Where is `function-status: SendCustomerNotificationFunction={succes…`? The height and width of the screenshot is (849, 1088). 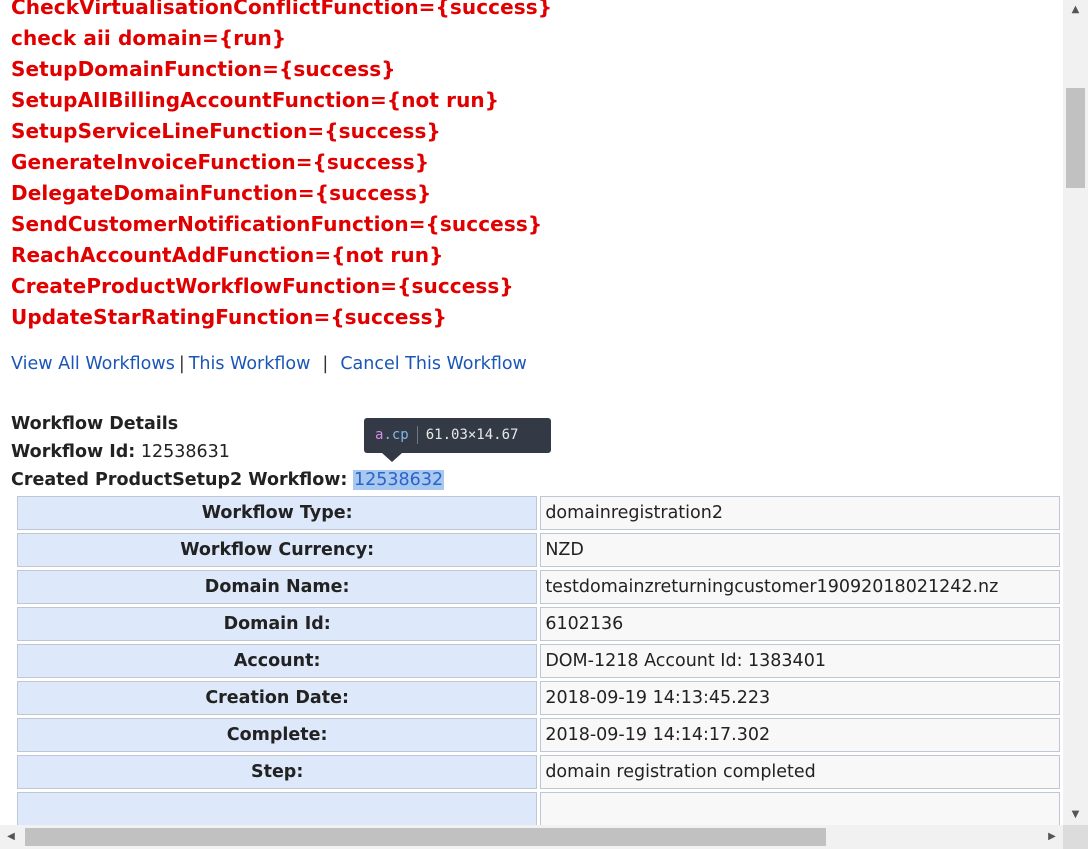
function-status: SendCustomerNotificationFunction={succes… is located at coordinates (277, 224).